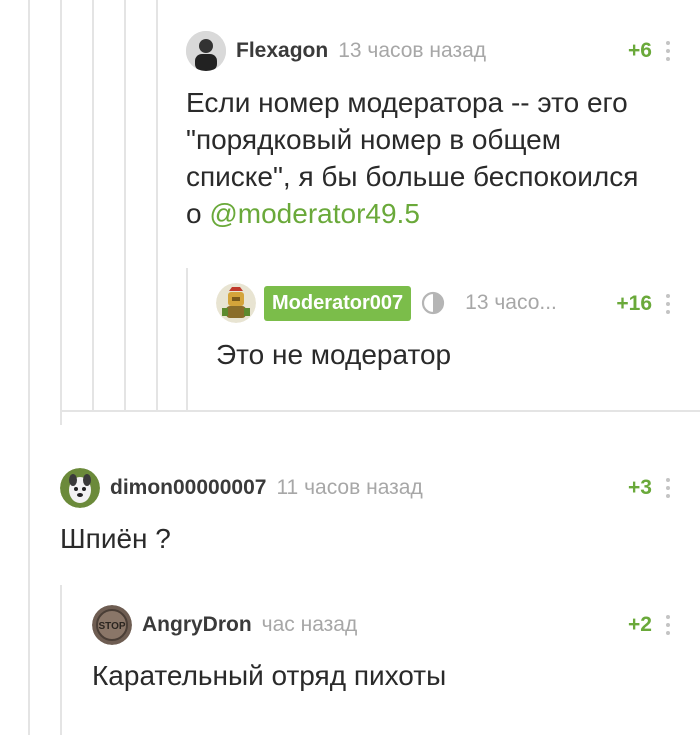 The height and width of the screenshot is (735, 700). What do you see at coordinates (412, 50) in the screenshot?
I see `timestamp: 13 часов назад` at bounding box center [412, 50].